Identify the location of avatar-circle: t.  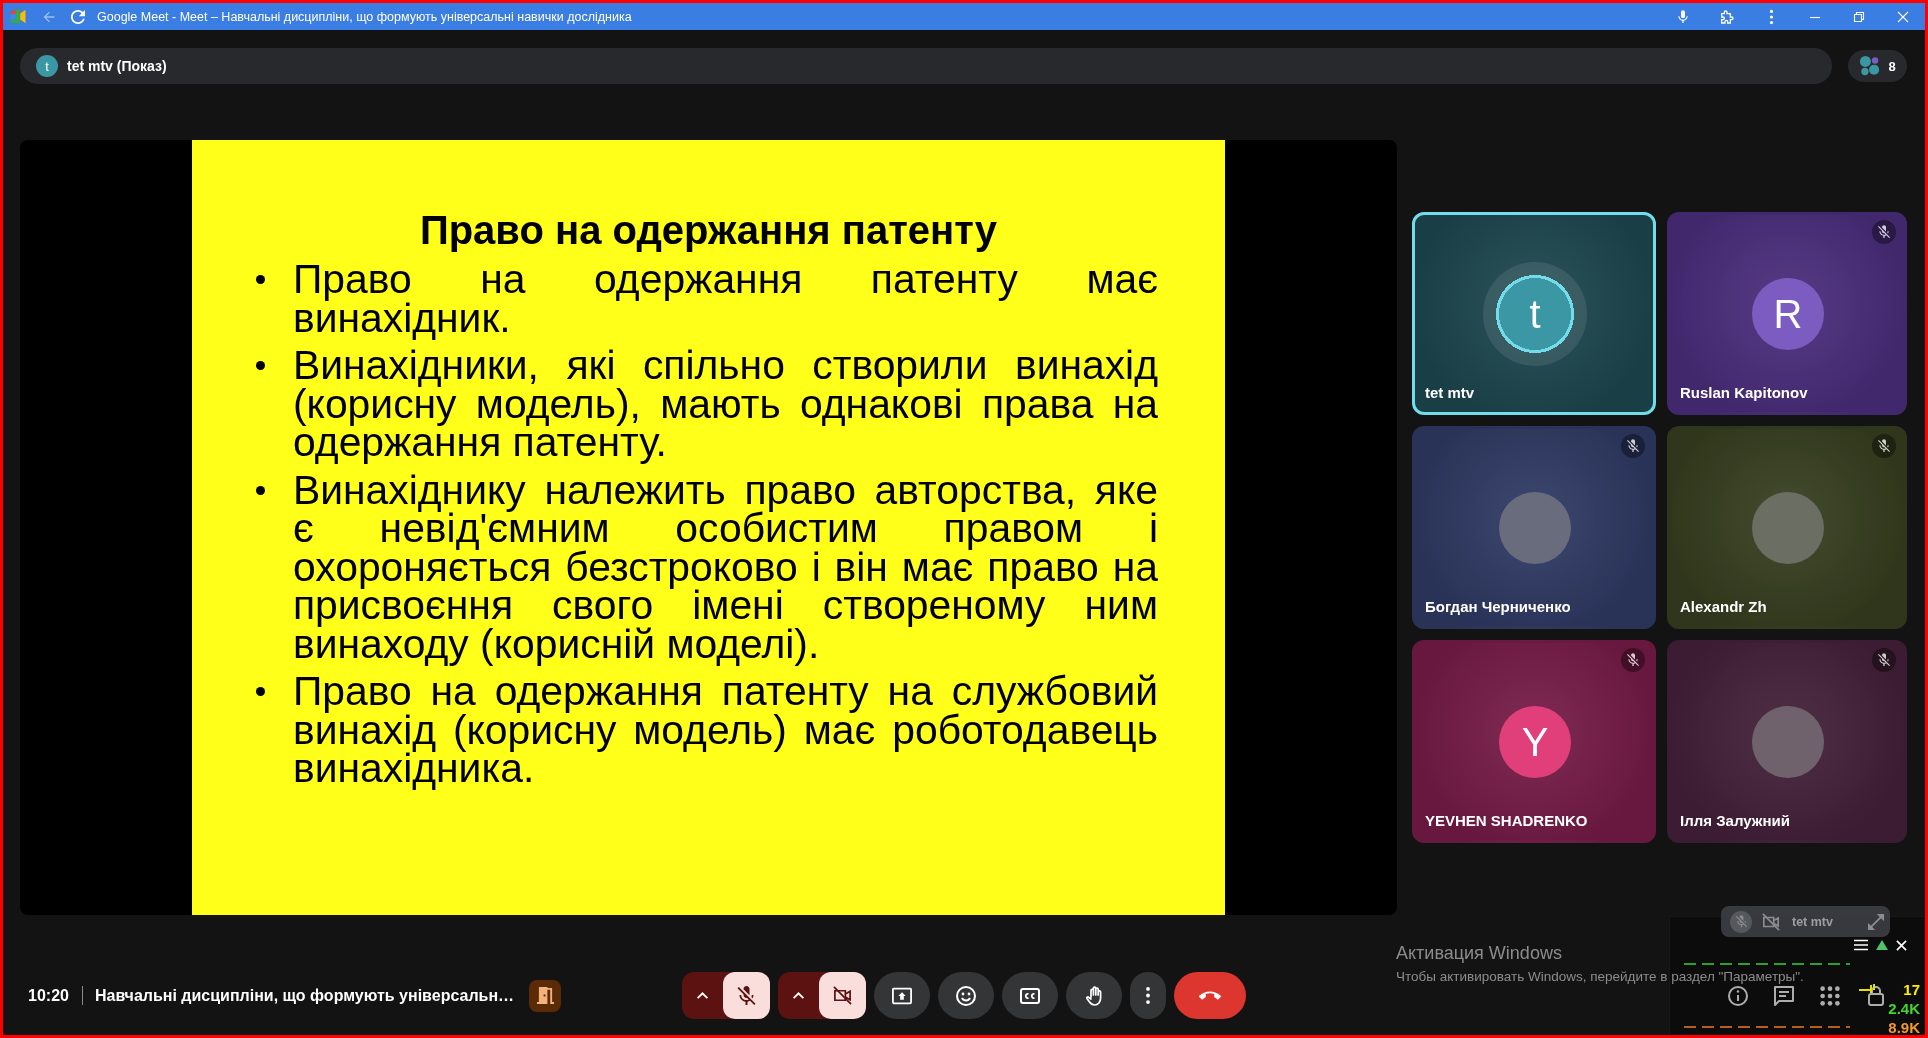
(1535, 314).